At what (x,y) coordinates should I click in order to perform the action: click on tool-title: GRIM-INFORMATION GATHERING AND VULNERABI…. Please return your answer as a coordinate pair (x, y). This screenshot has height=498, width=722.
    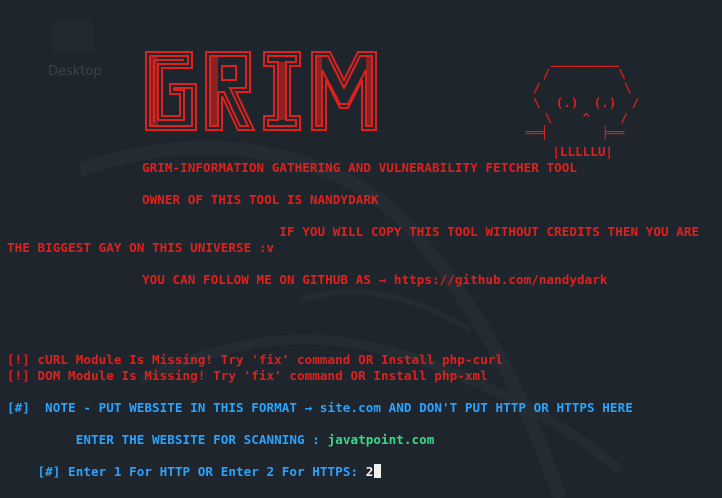
    Looking at the image, I should click on (360, 167).